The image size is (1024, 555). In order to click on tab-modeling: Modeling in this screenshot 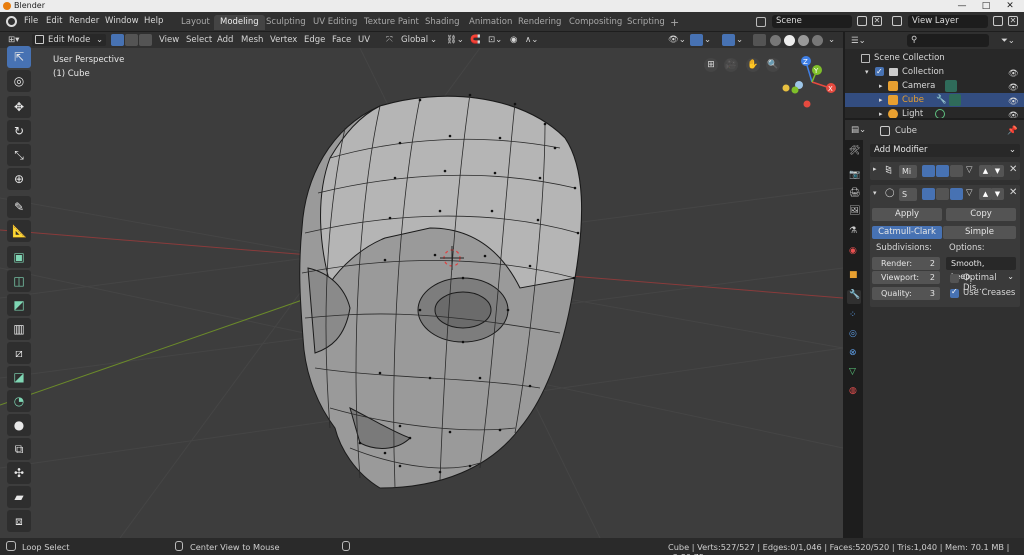, I will do `click(239, 22)`.